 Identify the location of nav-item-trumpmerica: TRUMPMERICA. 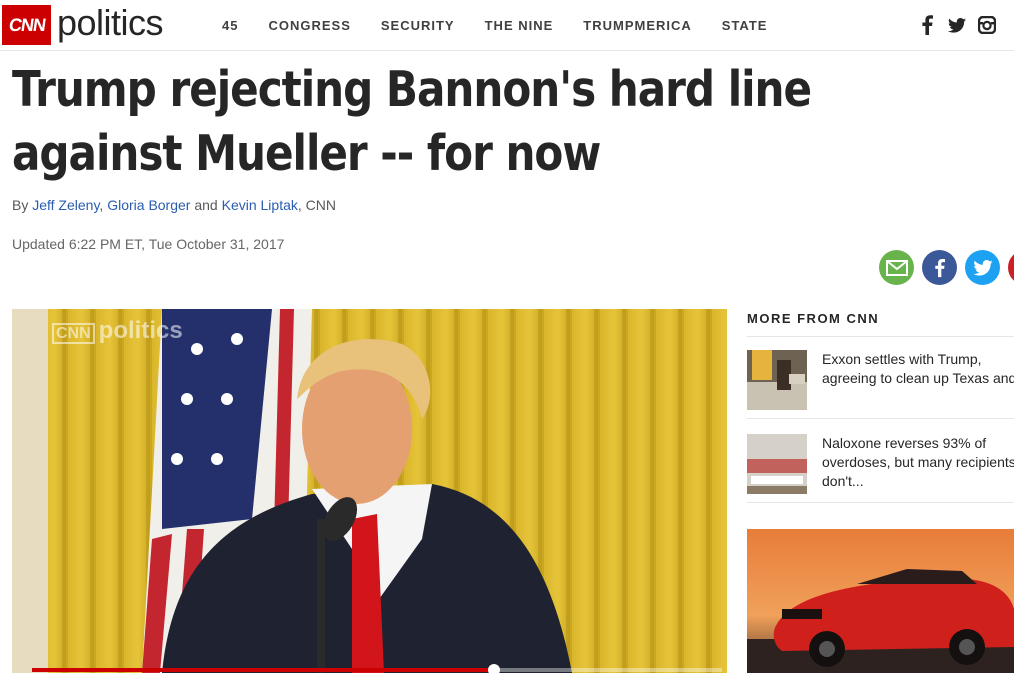
(637, 25).